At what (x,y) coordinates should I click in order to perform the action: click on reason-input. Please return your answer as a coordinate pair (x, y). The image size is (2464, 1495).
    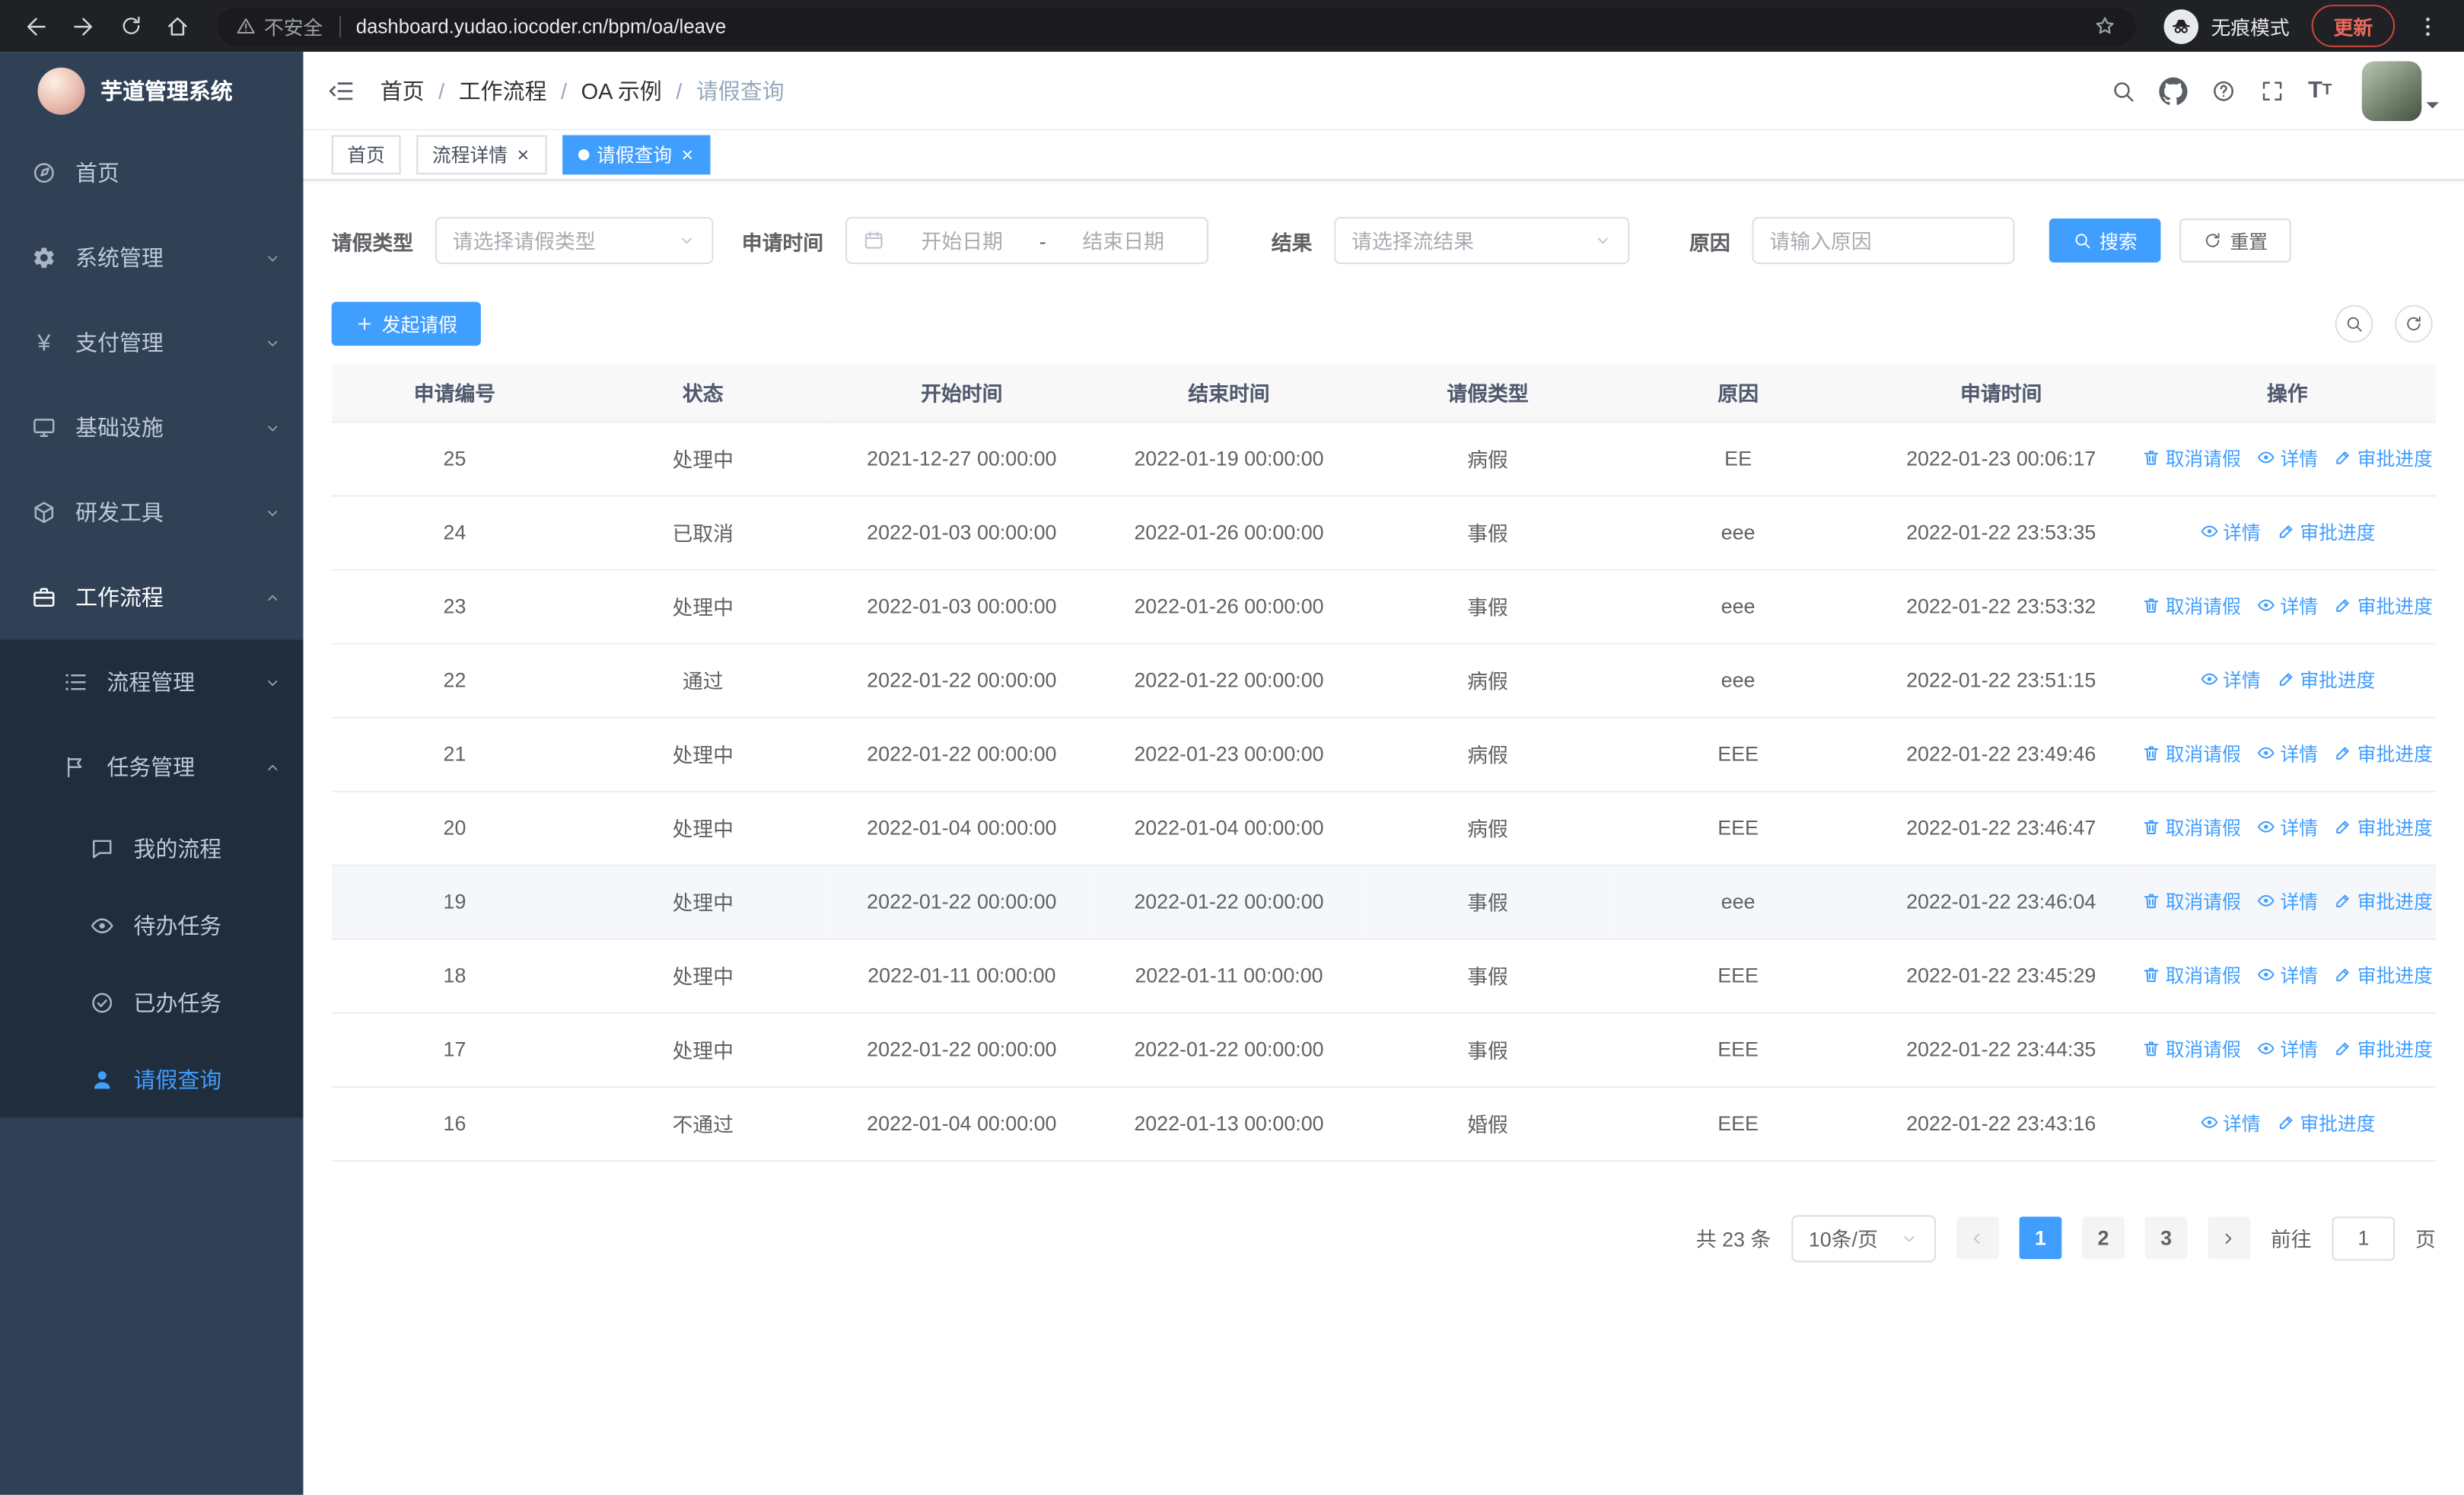
    Looking at the image, I should click on (1883, 240).